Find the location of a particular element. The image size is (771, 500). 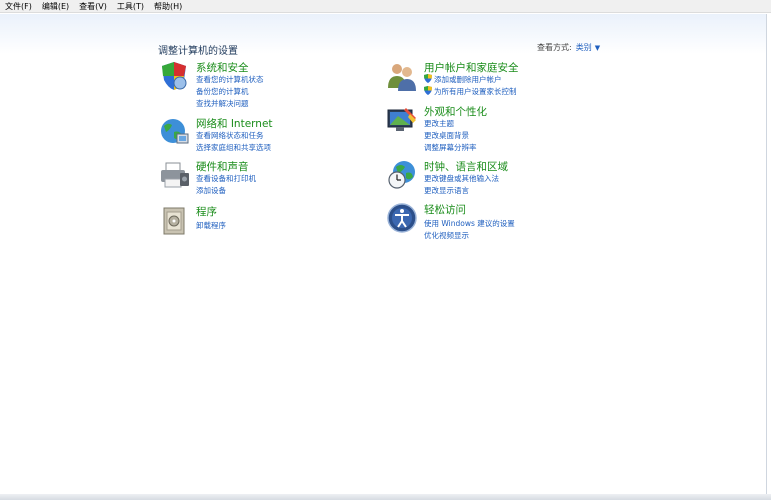

user-accounts-title: 用户帐户和家庭安全 is located at coordinates (471, 67).